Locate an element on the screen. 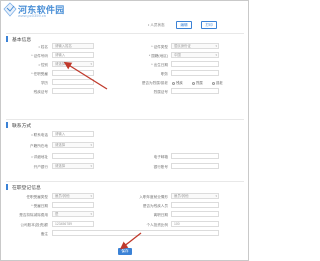 This screenshot has height=261, width=320. phone-input: 请输入 is located at coordinates (73, 134).